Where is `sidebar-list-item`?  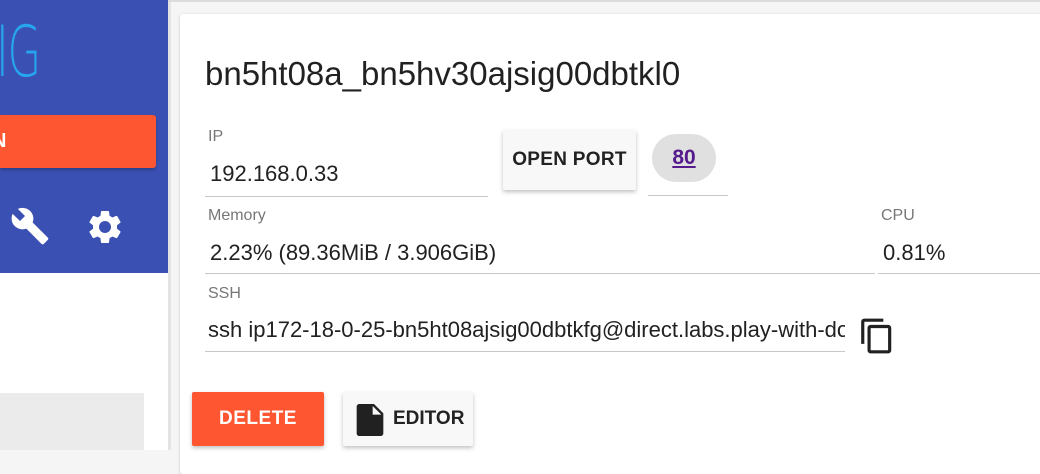 sidebar-list-item is located at coordinates (72, 421).